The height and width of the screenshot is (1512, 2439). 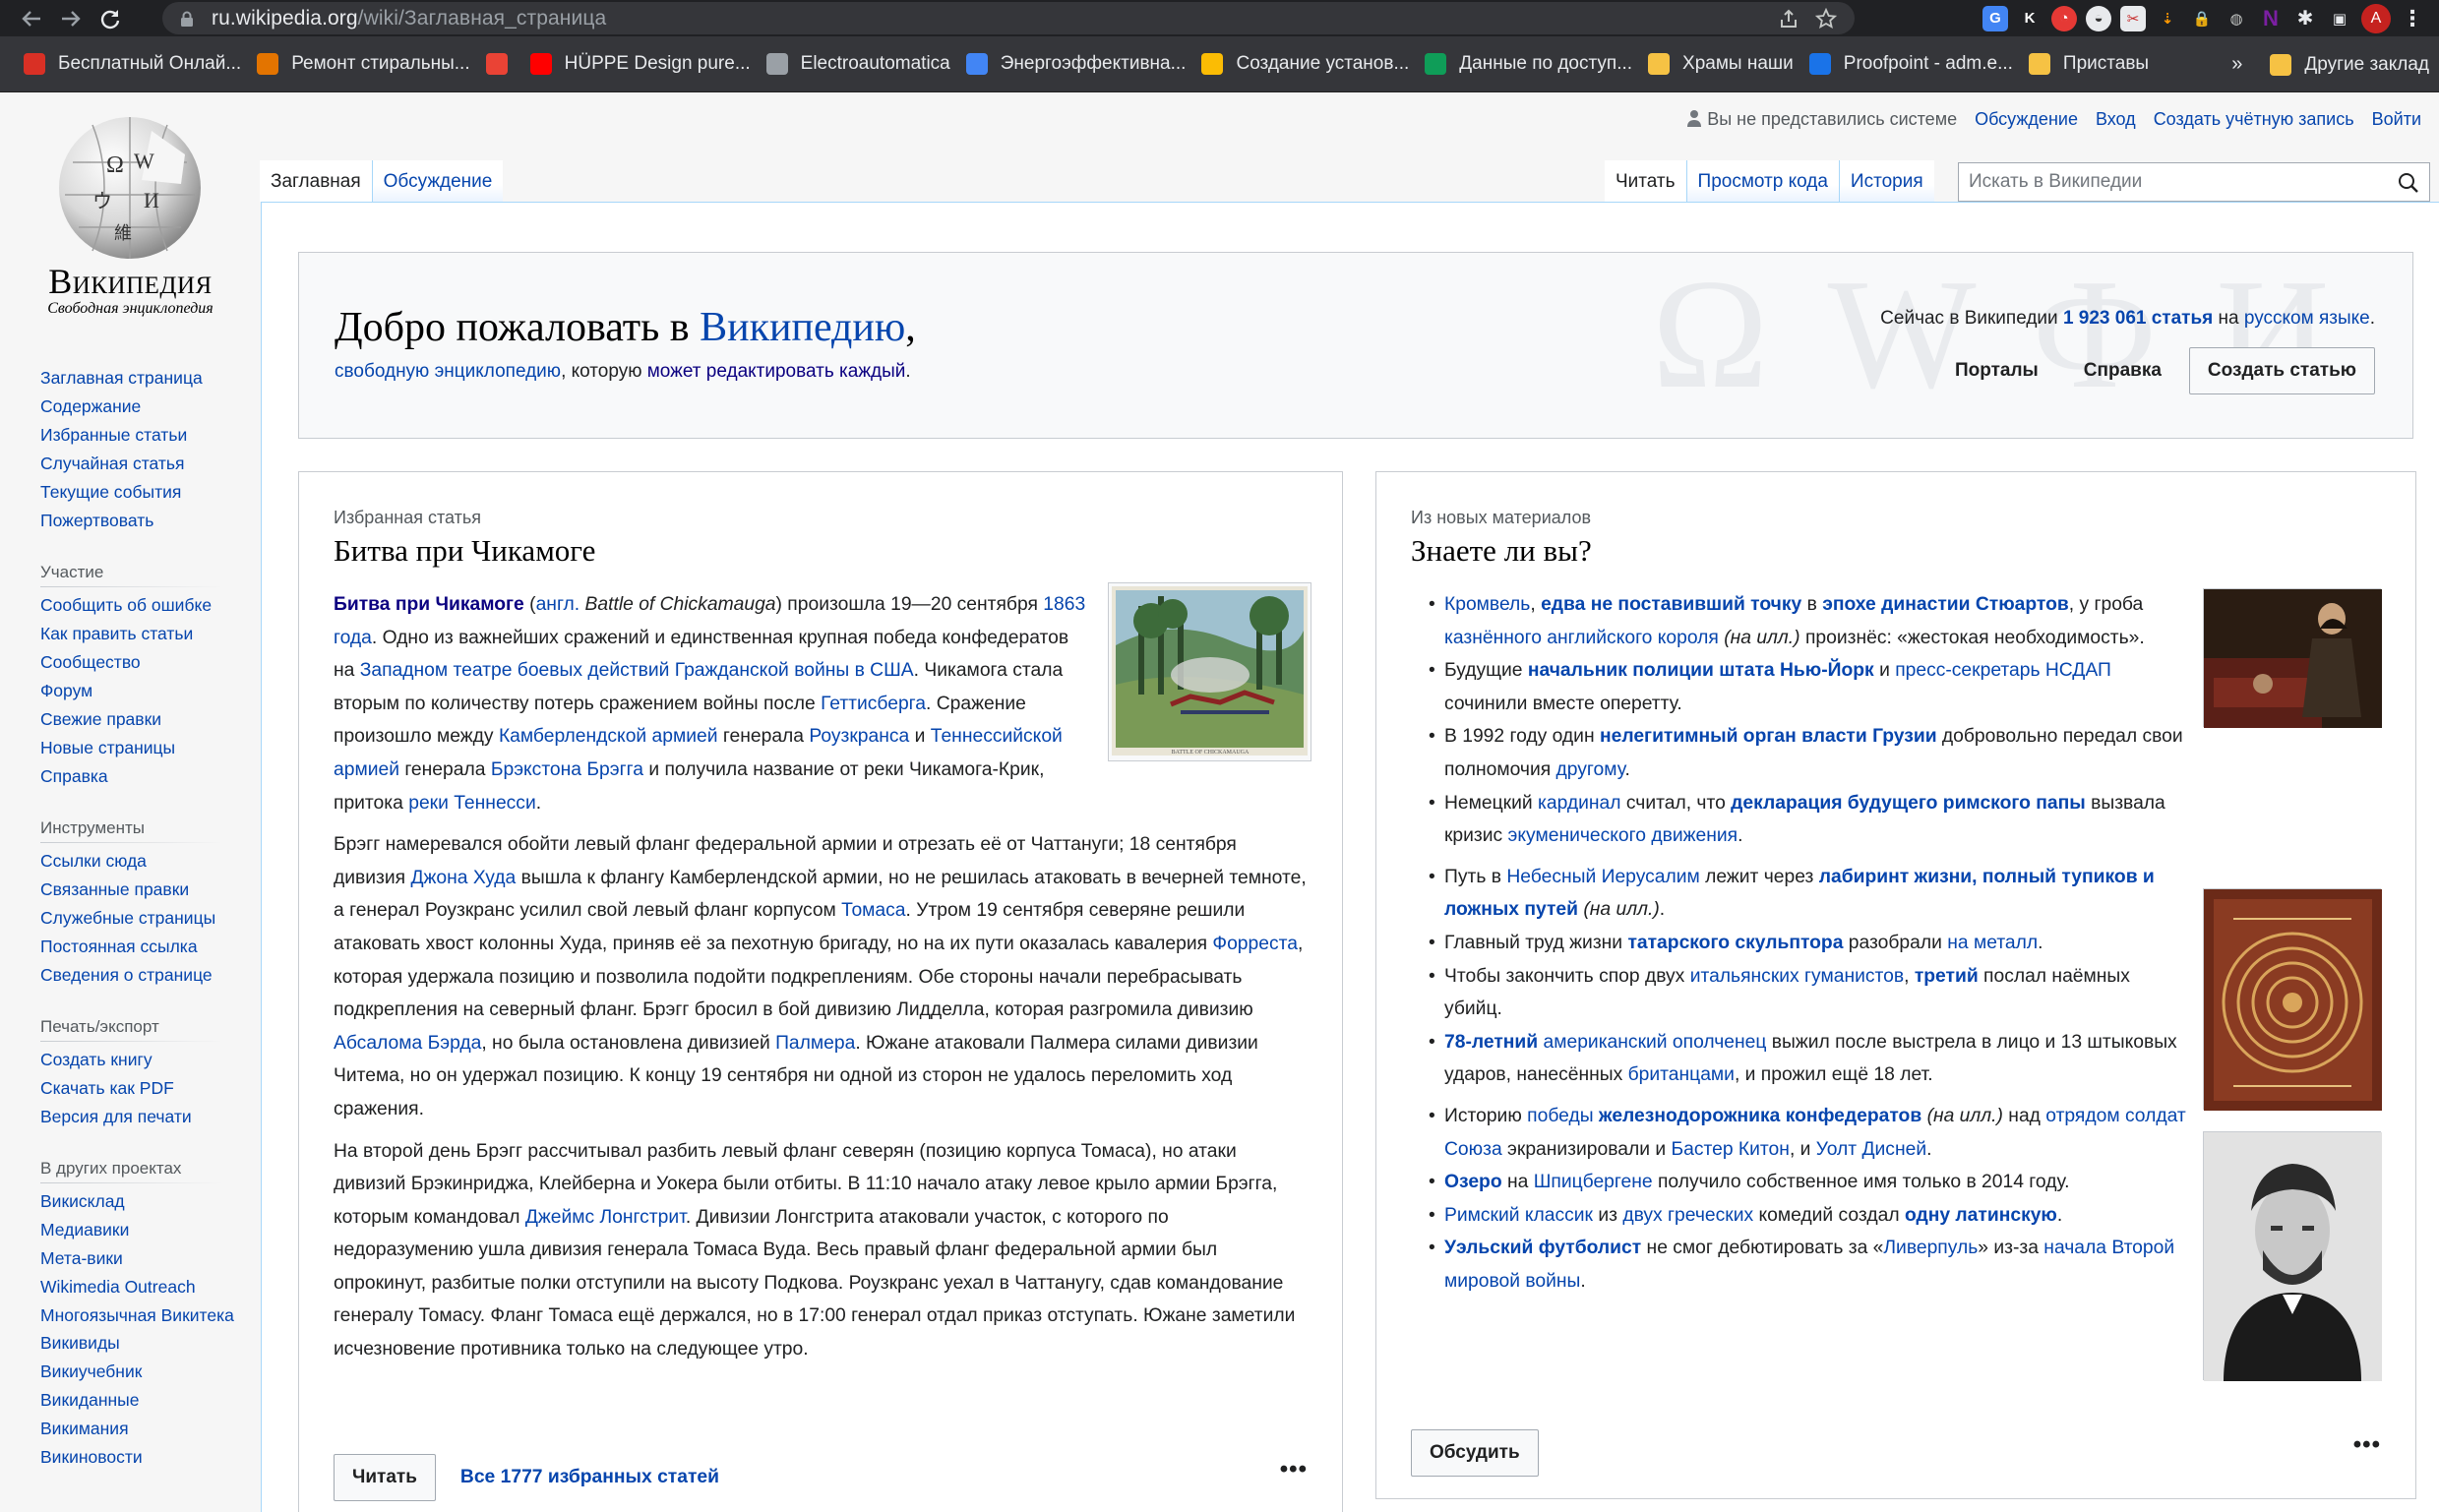 I want to click on inline-link: казнённого английского короля, so click(x=1582, y=638).